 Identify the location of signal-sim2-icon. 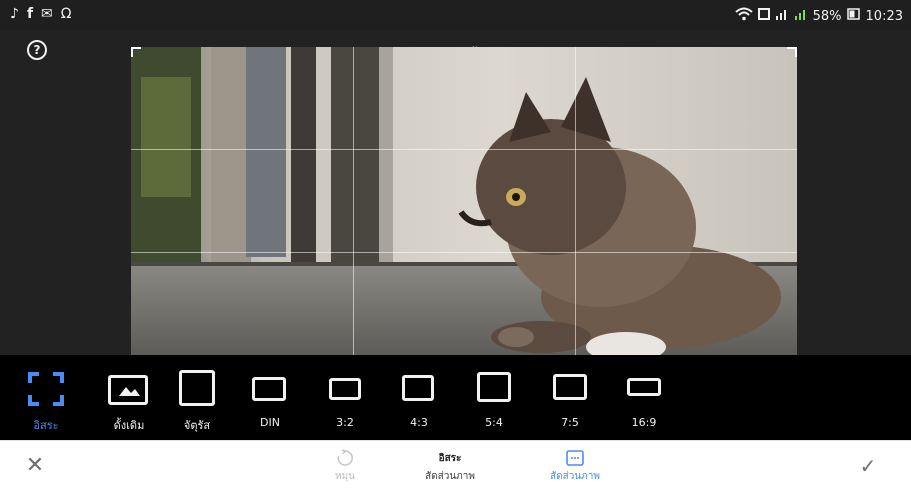
(801, 16).